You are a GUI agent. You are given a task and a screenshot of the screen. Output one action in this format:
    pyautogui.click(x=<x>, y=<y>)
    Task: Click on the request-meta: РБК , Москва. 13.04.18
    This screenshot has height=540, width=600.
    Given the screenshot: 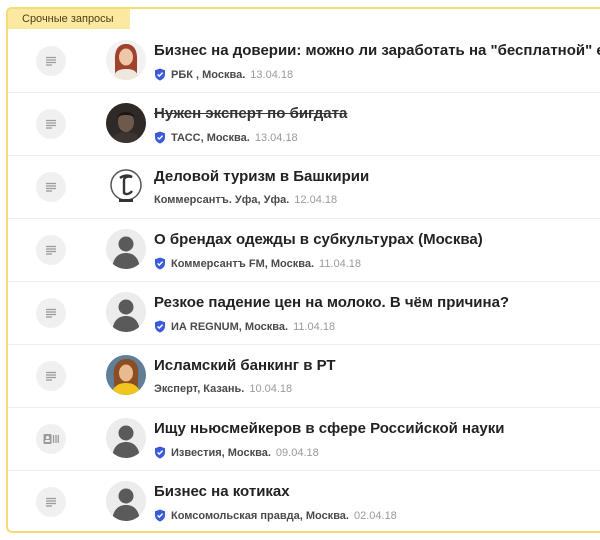 What is the action you would take?
    pyautogui.click(x=223, y=74)
    